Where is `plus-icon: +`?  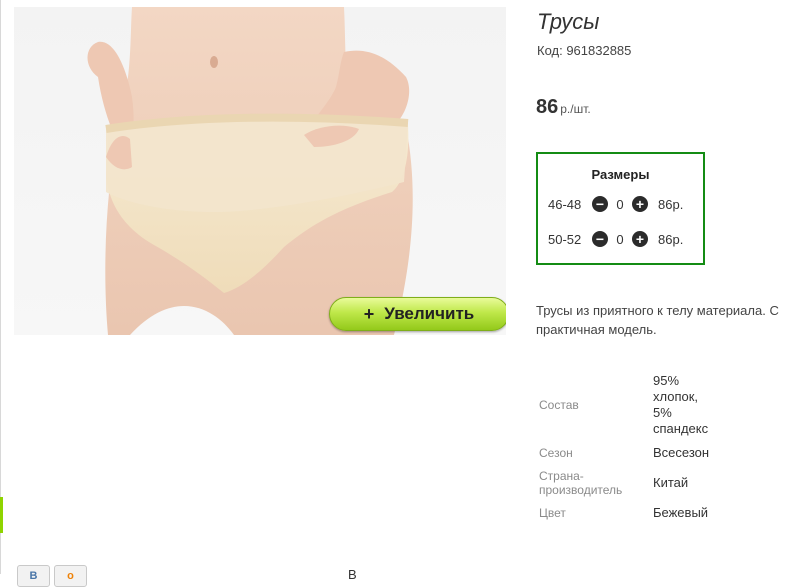
plus-icon: + is located at coordinates (369, 313).